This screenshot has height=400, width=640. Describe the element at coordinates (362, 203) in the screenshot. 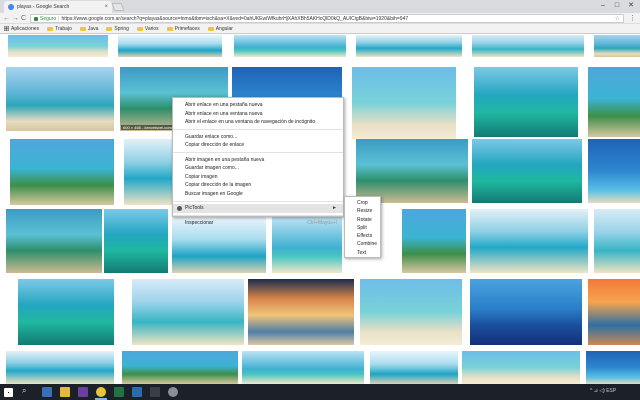

I see `submenu-crop: Crop` at that location.